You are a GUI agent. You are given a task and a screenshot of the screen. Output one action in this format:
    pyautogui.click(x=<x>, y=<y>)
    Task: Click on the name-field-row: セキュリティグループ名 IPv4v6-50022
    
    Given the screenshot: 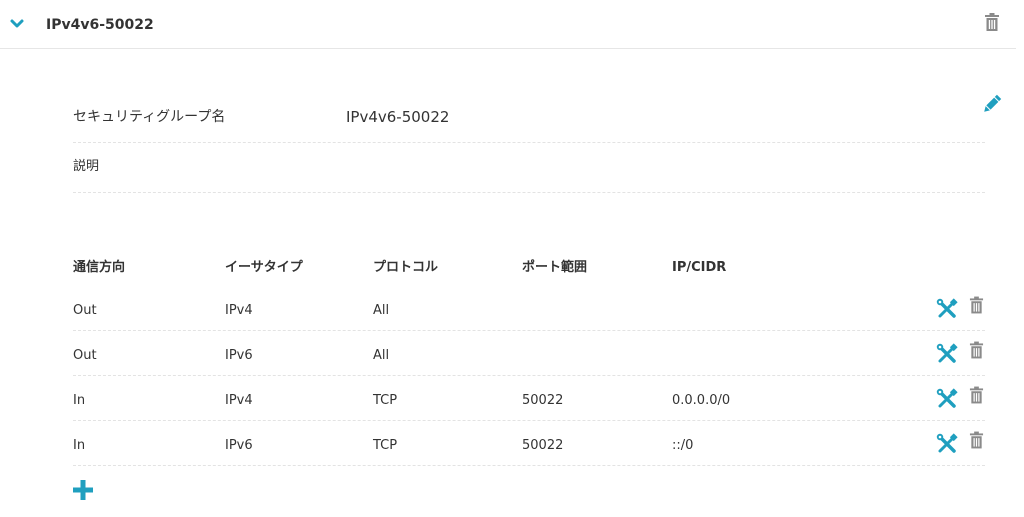 What is the action you would take?
    pyautogui.click(x=529, y=119)
    